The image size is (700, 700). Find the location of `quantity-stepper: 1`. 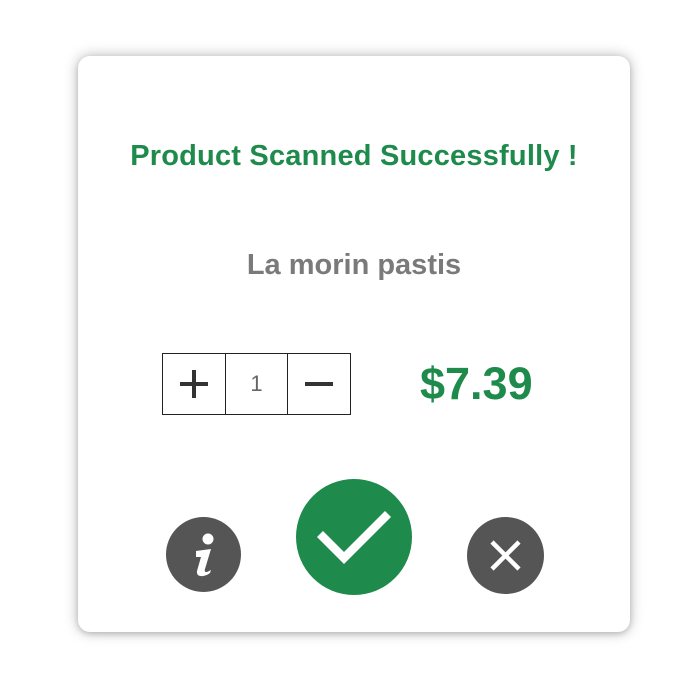

quantity-stepper: 1 is located at coordinates (256, 384).